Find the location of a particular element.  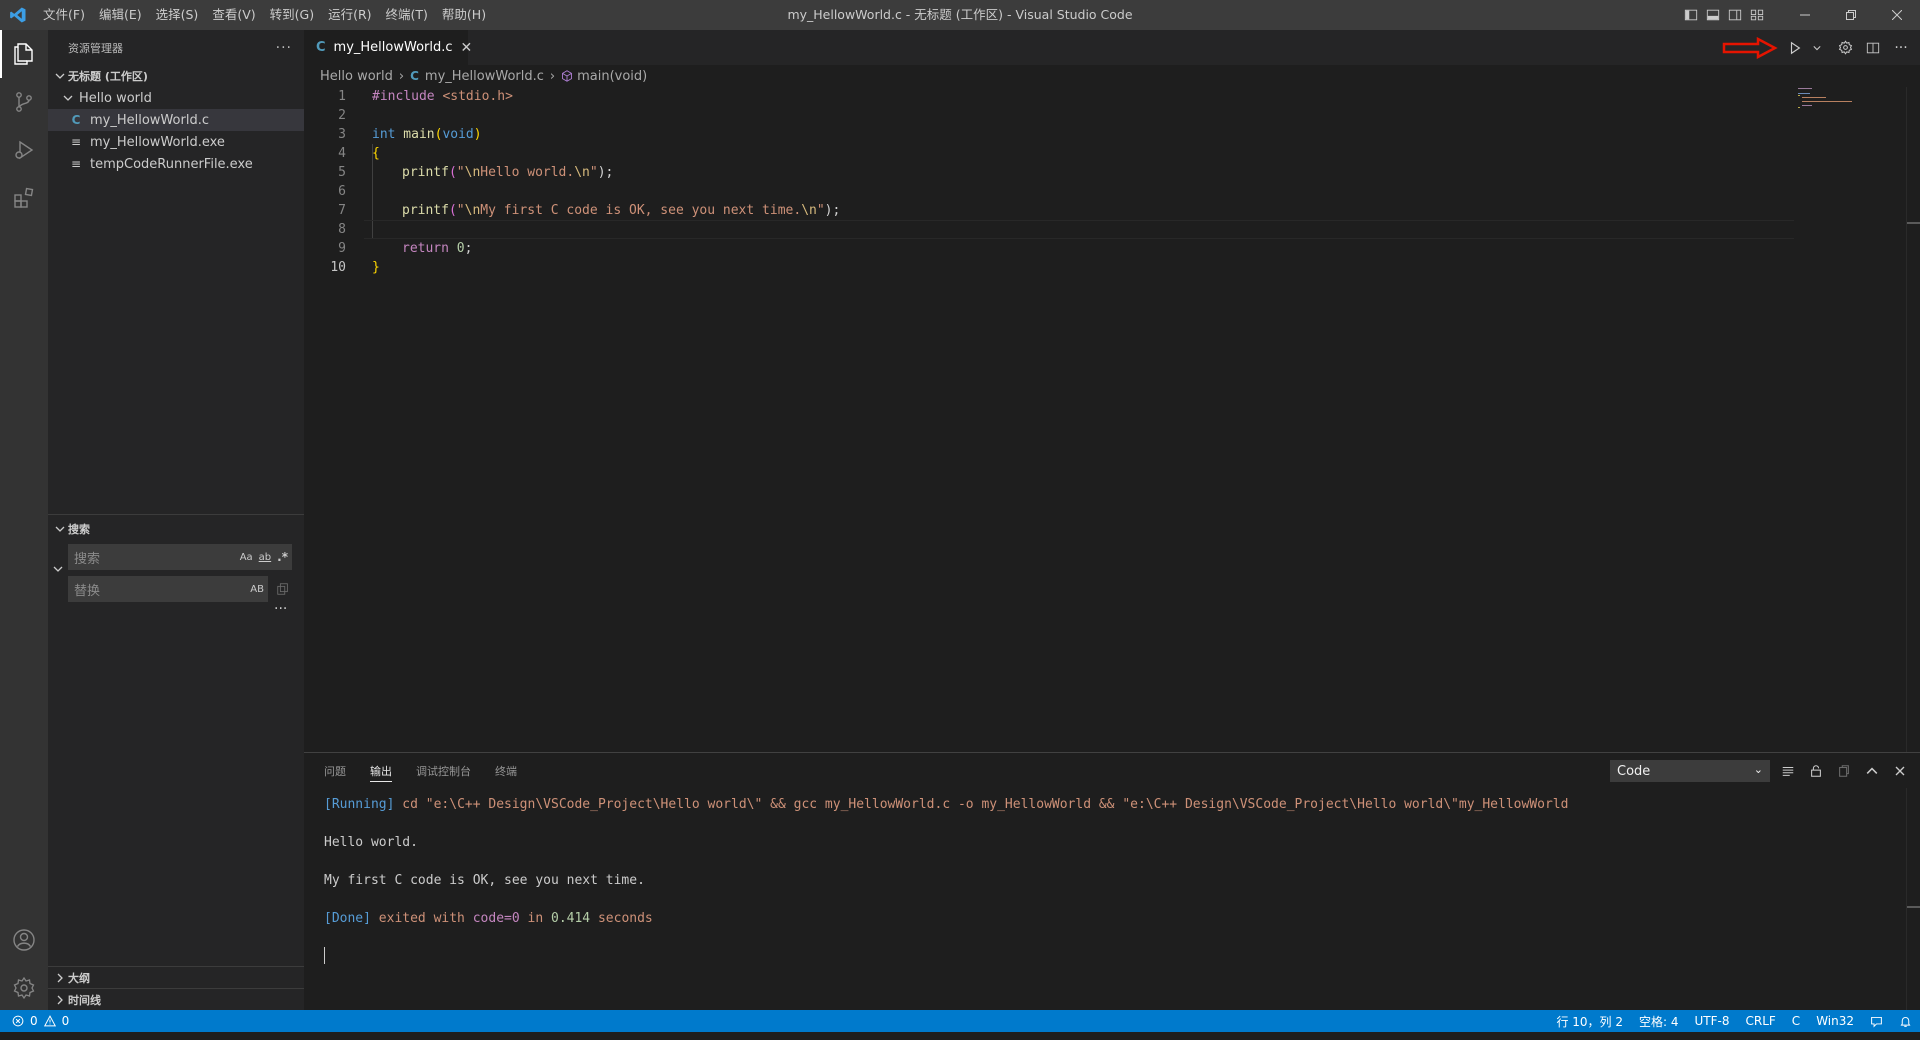

workspace-label: 无标题 (工作区) is located at coordinates (108, 76).